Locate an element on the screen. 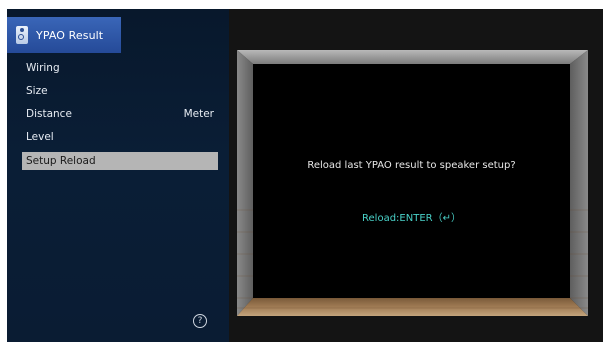 This screenshot has height=344, width=605. menu-item-label: Size is located at coordinates (37, 91).